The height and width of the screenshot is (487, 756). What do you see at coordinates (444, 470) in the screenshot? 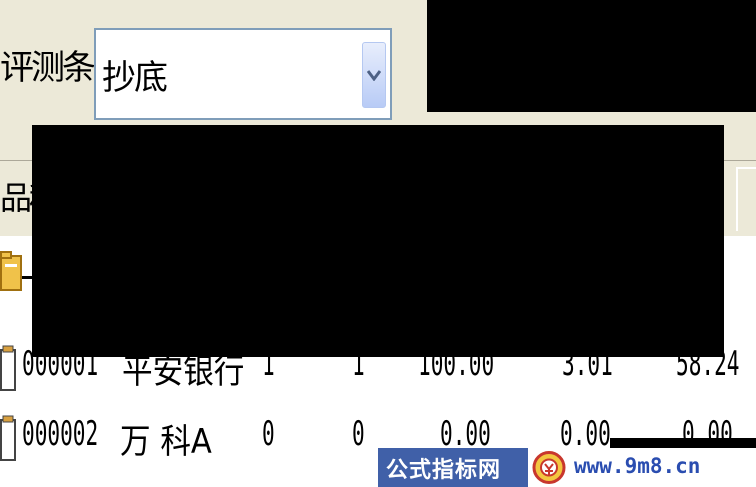
I see `watermark-site-name: 公式指标网` at bounding box center [444, 470].